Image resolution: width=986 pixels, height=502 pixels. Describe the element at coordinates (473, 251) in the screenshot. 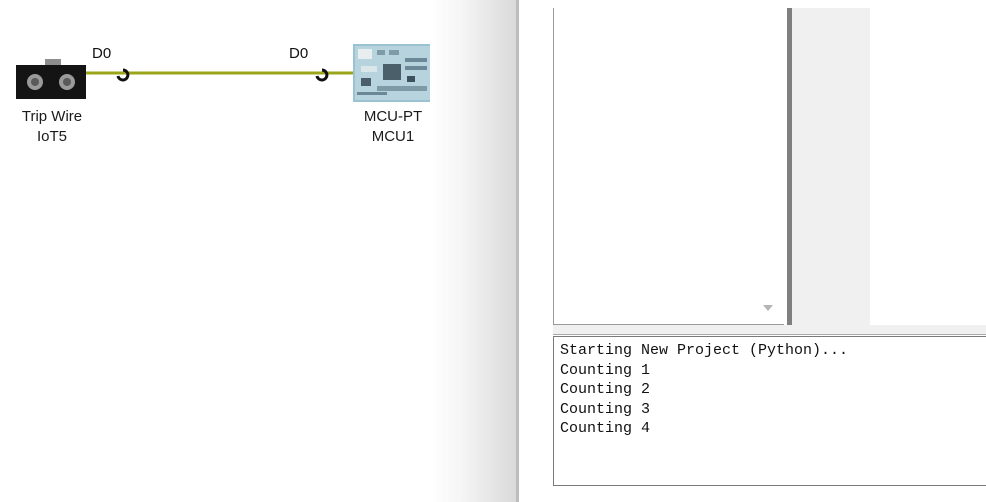

I see `panel-shadow` at that location.